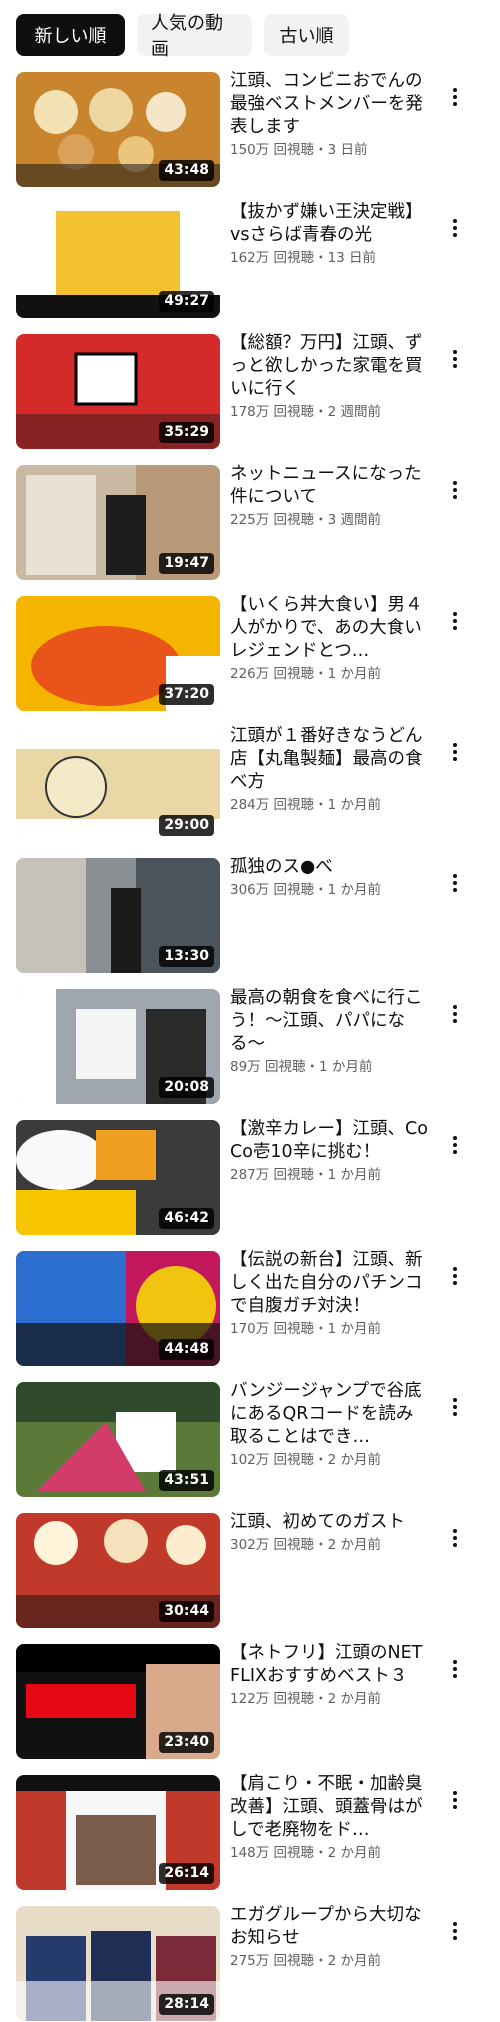 The width and height of the screenshot is (500, 2022). What do you see at coordinates (306, 35) in the screenshot?
I see `filter-chip-oldest: 古い順` at bounding box center [306, 35].